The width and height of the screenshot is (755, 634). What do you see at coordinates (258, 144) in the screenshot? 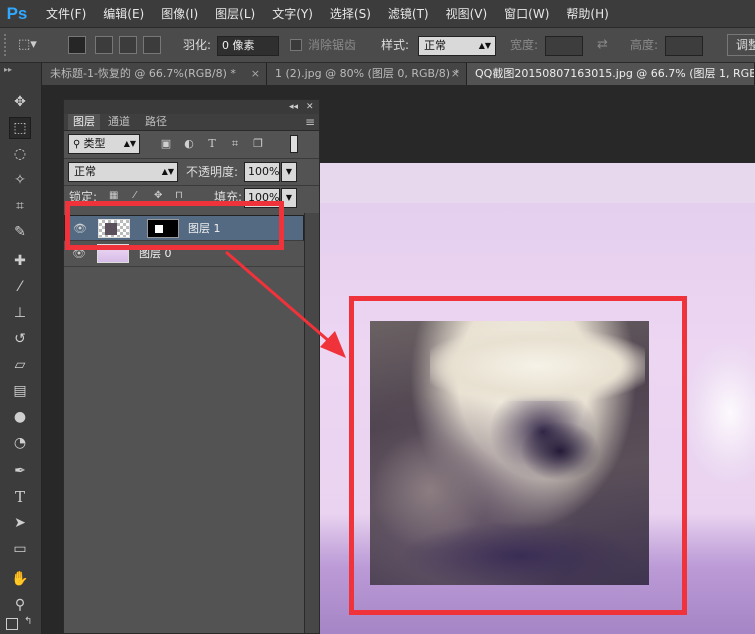
I see `smart-object-filter-icon: ❐` at bounding box center [258, 144].